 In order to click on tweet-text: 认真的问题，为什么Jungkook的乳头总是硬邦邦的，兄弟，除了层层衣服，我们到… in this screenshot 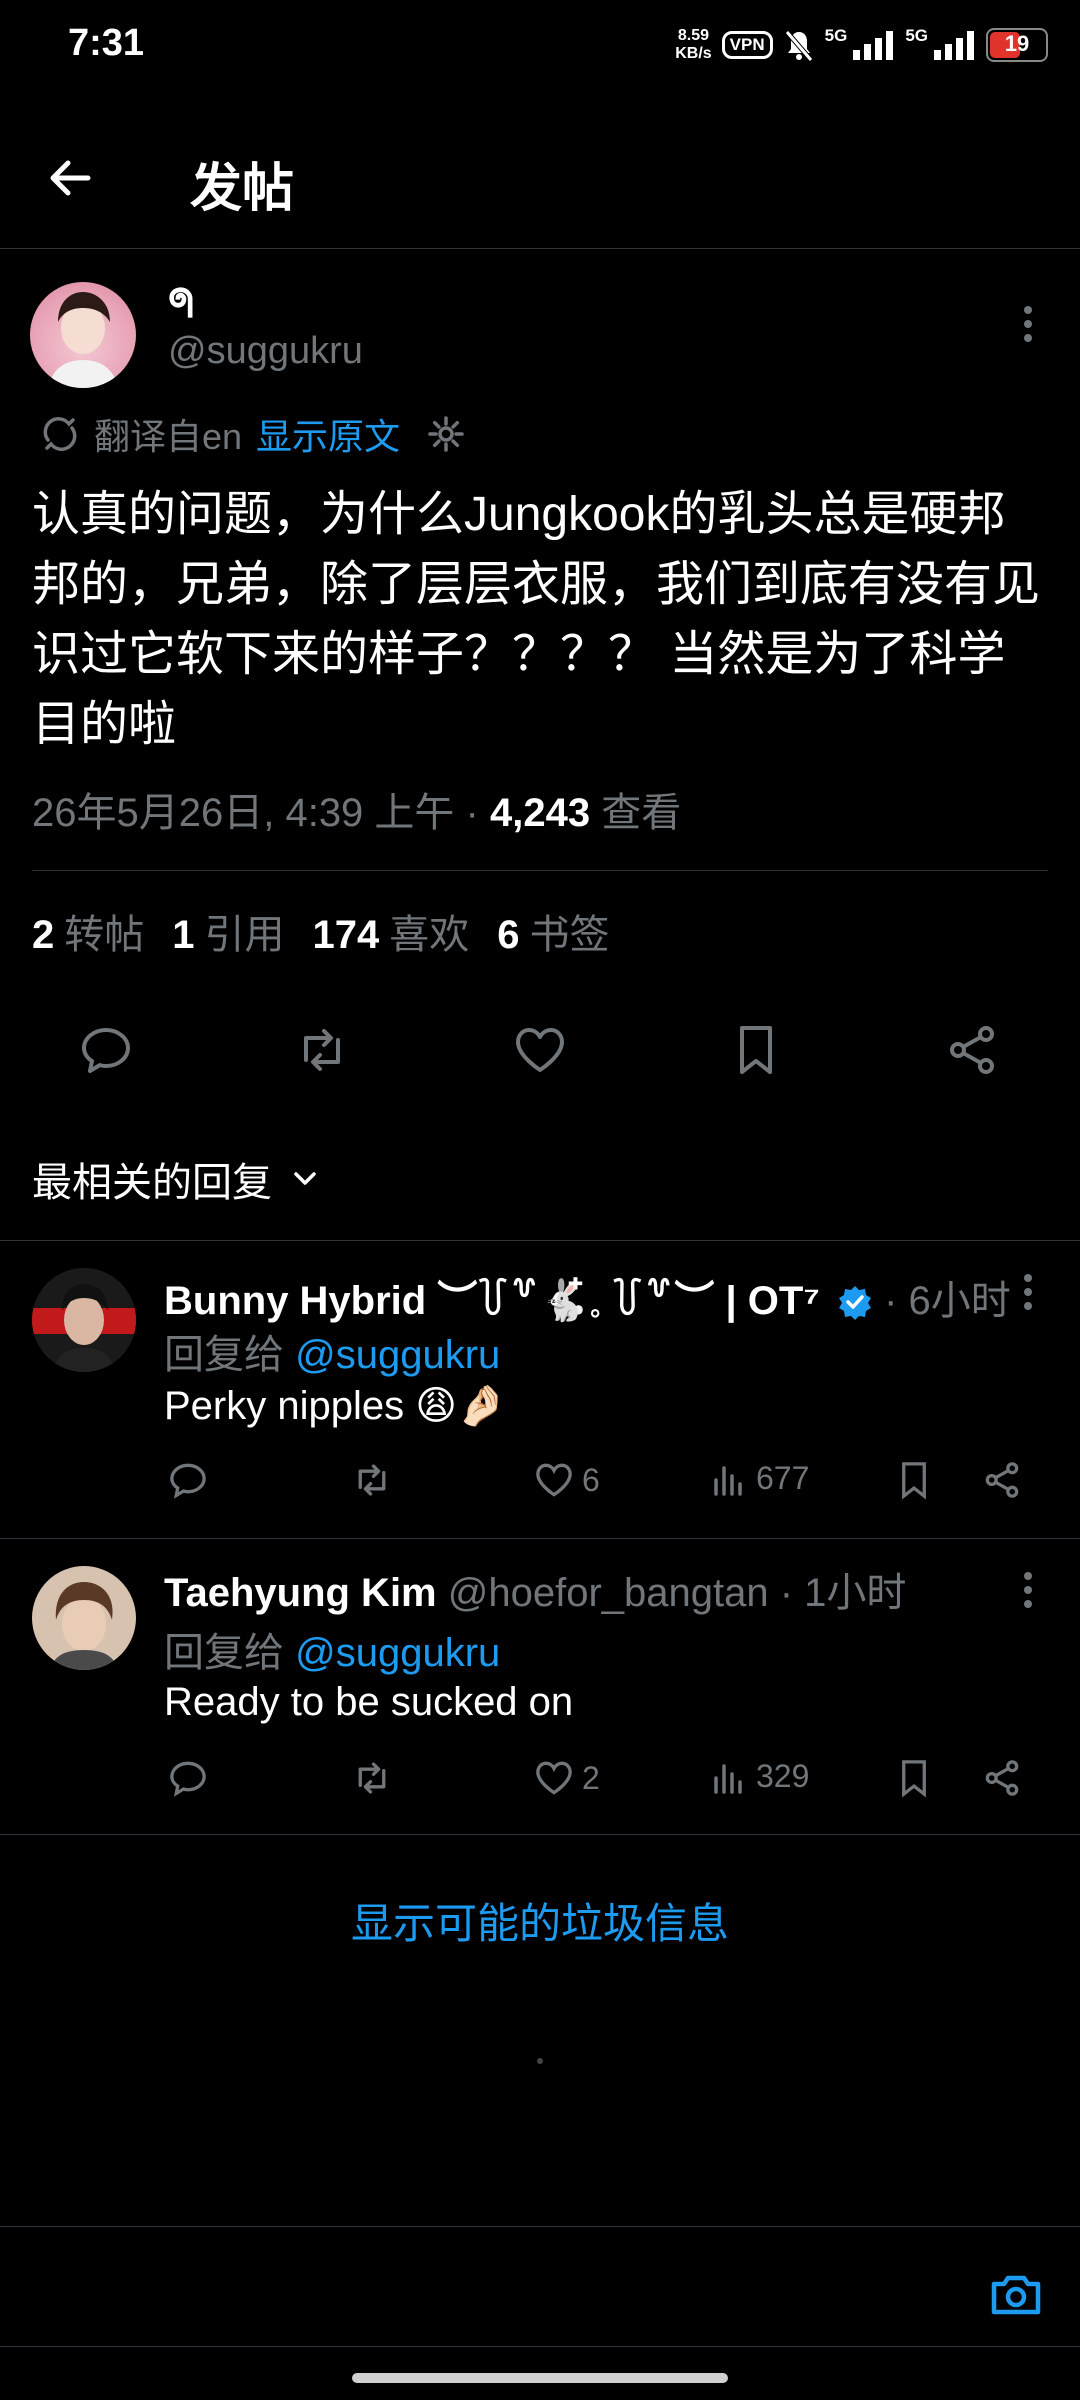, I will do `click(536, 619)`.